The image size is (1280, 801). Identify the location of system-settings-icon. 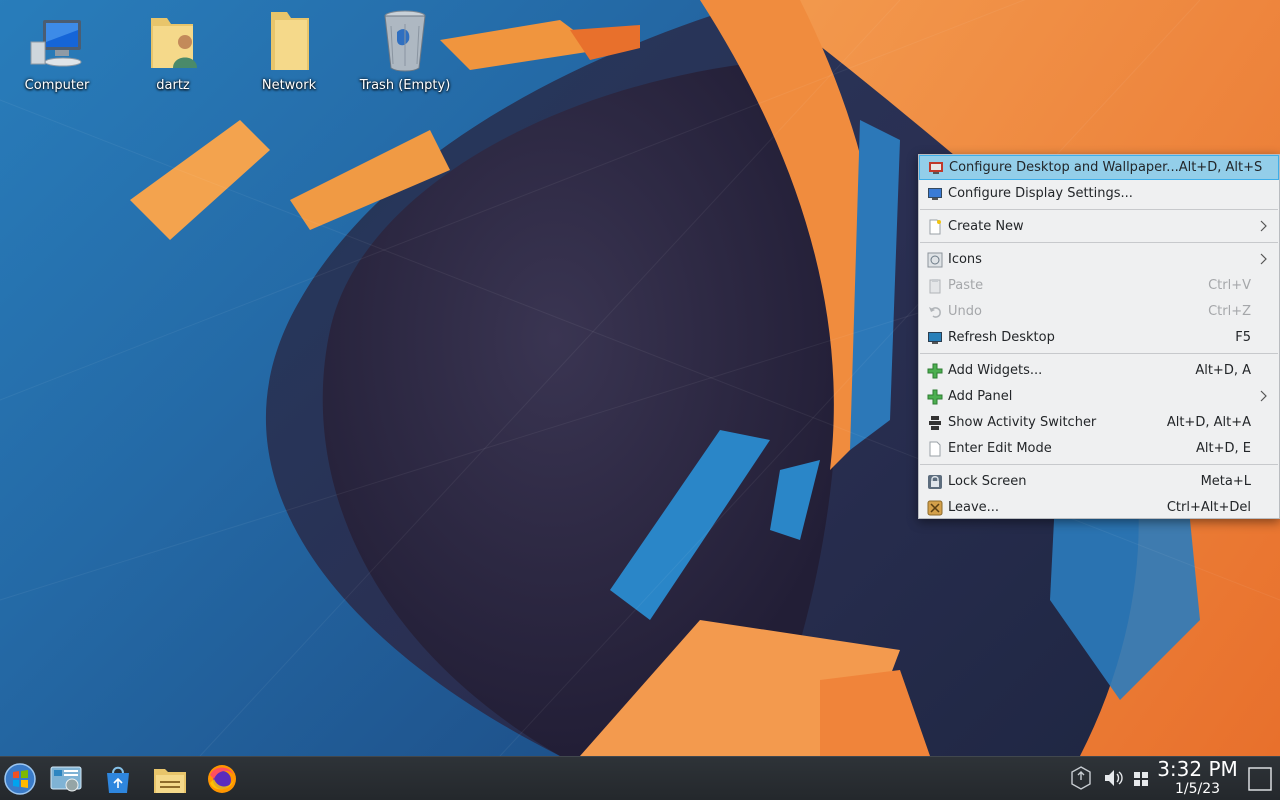
(66, 779).